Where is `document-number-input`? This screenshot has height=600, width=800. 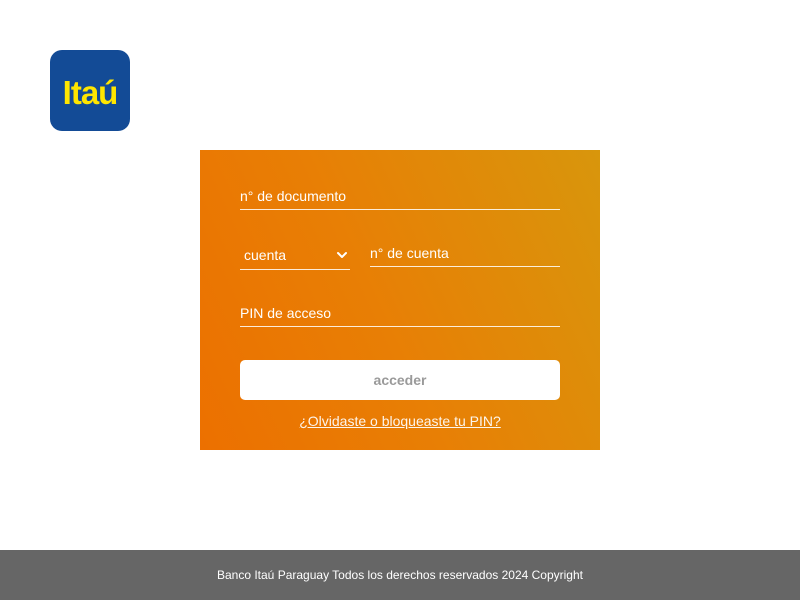
document-number-input is located at coordinates (400, 195).